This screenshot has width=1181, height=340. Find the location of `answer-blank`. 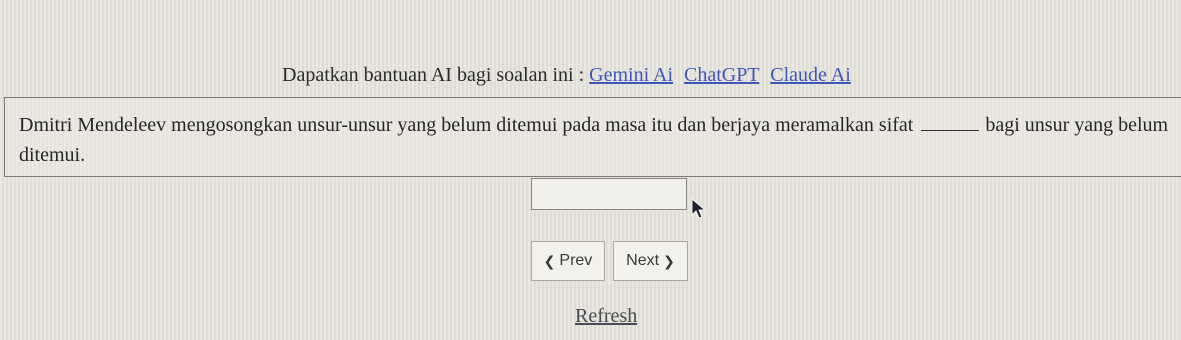

answer-blank is located at coordinates (950, 122).